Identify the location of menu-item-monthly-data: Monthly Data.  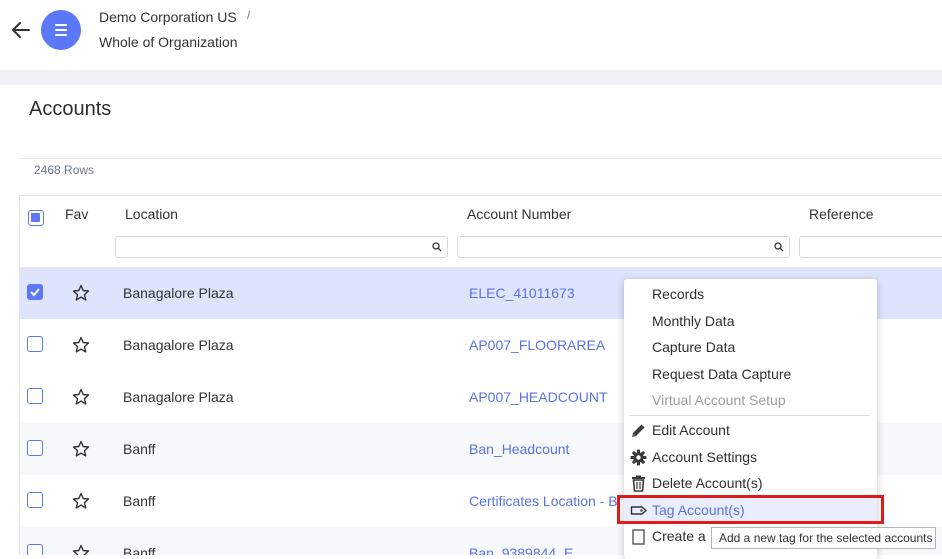
(750, 321).